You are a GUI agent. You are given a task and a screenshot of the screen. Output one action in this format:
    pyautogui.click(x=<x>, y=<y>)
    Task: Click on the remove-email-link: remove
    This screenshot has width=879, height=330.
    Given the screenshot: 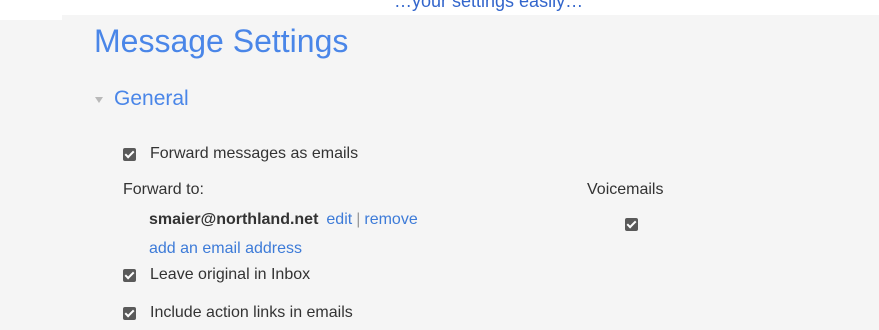 What is the action you would take?
    pyautogui.click(x=390, y=220)
    